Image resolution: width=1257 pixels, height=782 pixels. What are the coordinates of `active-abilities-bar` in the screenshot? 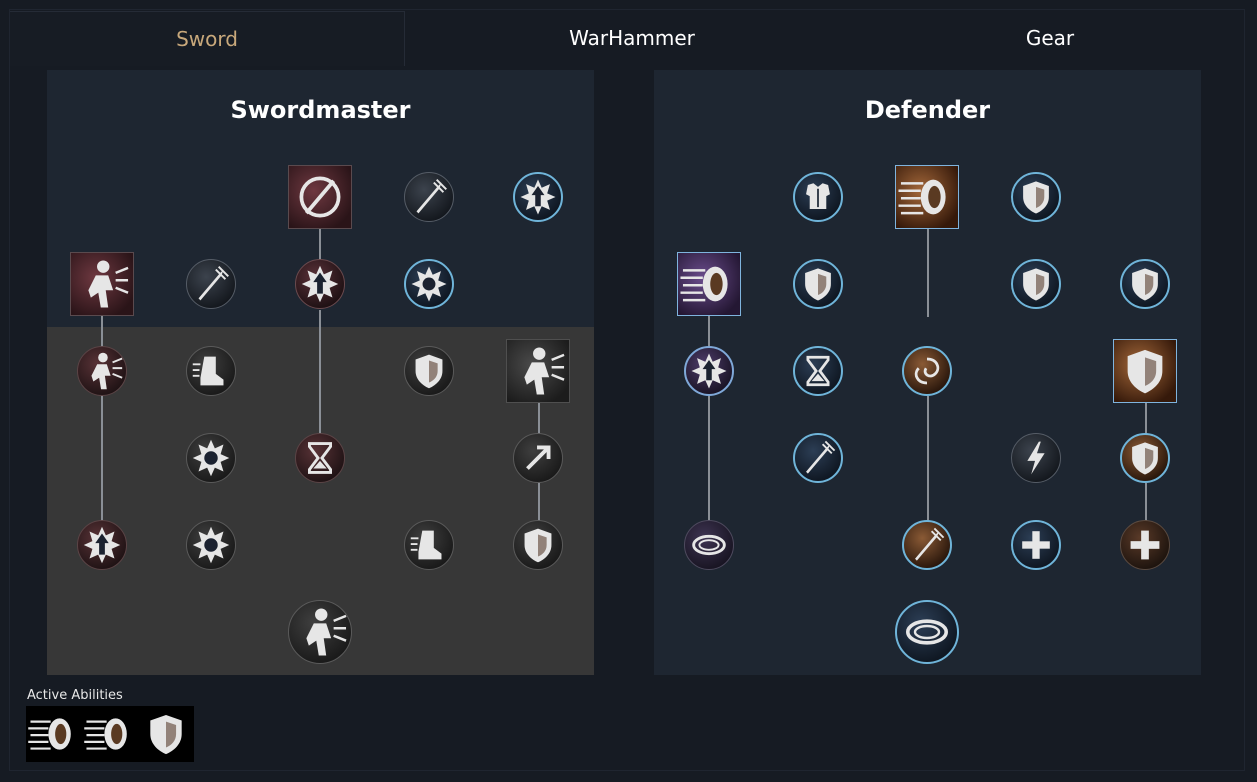 It's located at (110, 734).